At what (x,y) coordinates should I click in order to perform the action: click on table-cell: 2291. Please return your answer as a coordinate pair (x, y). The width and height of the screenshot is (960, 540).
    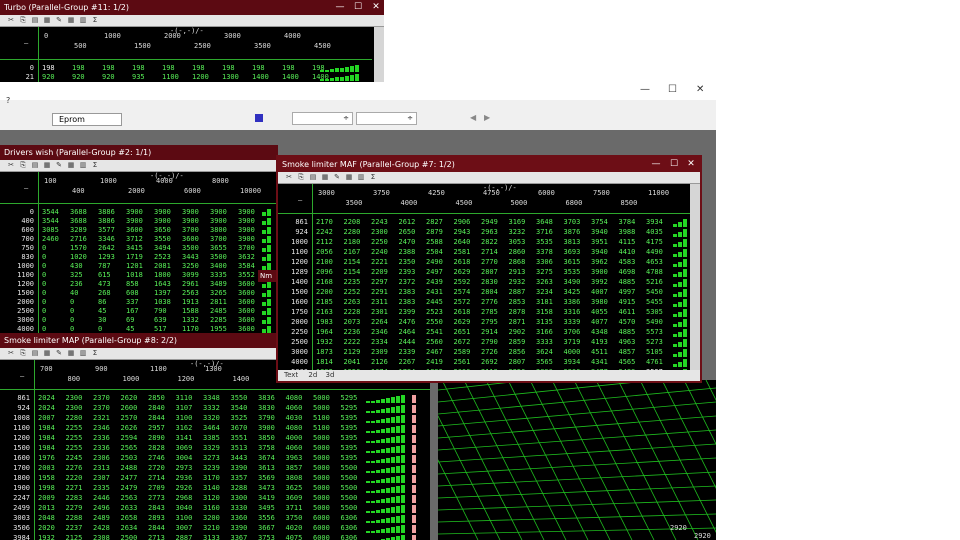
    Looking at the image, I should click on (379, 292).